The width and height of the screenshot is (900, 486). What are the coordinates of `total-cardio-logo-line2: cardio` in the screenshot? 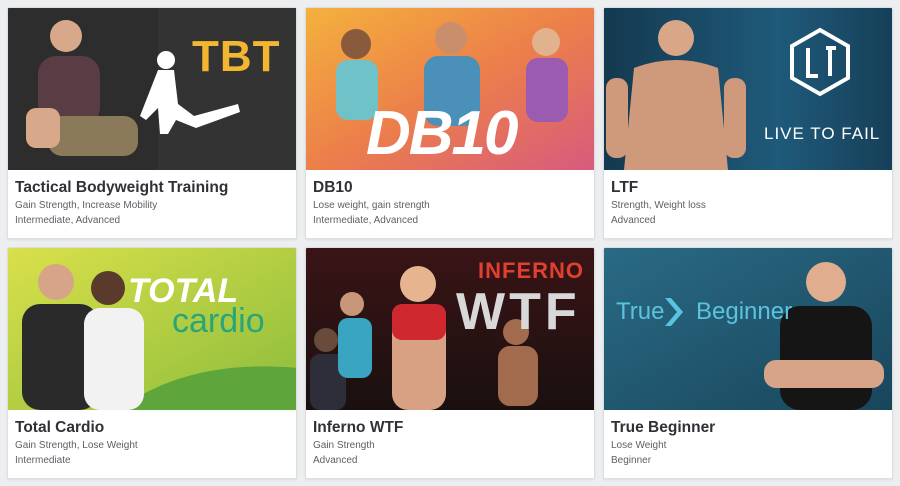 It's located at (218, 321).